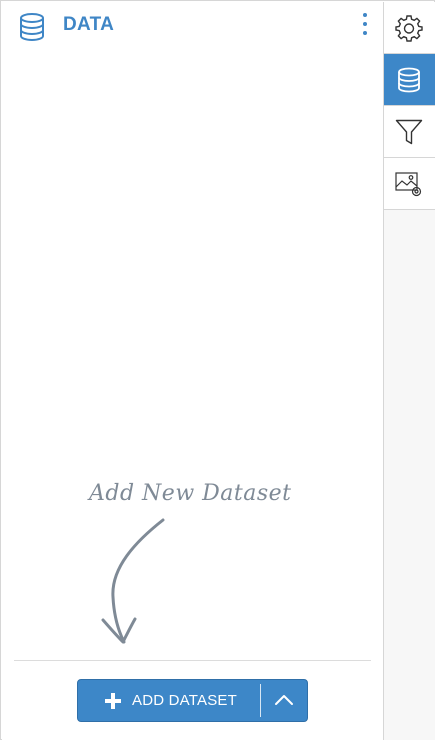  I want to click on add-dataset-button: ADD DATASET, so click(192, 700).